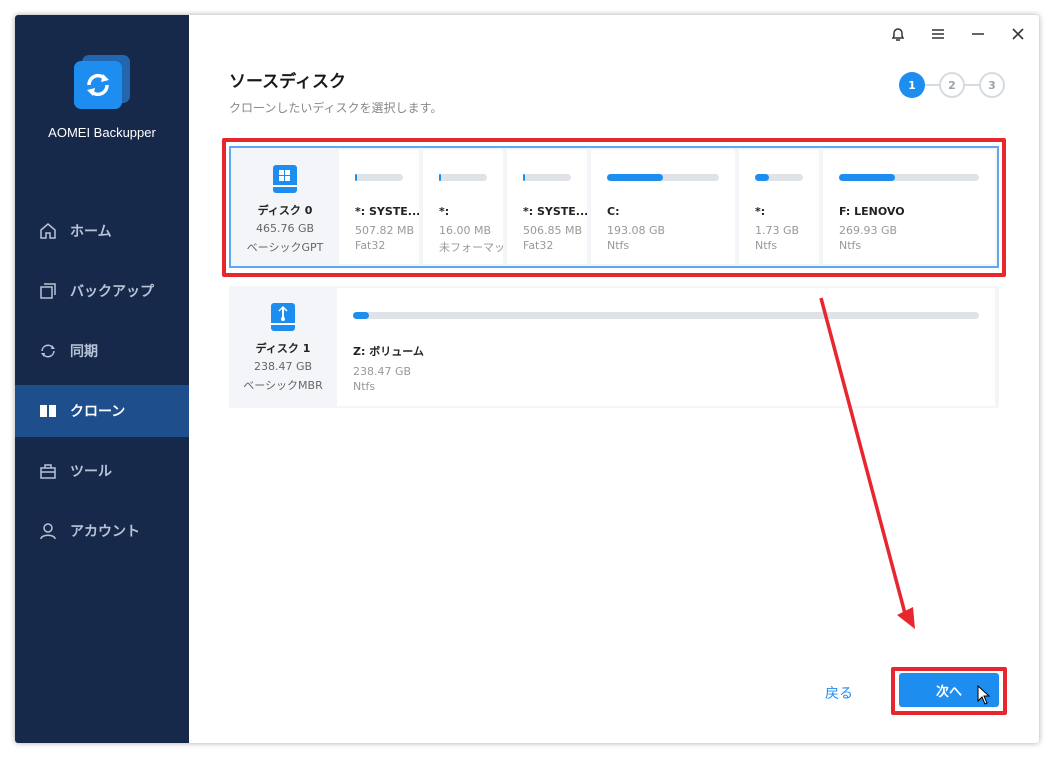 The image size is (1054, 758). What do you see at coordinates (613, 211) in the screenshot?
I see `partition-label: C:` at bounding box center [613, 211].